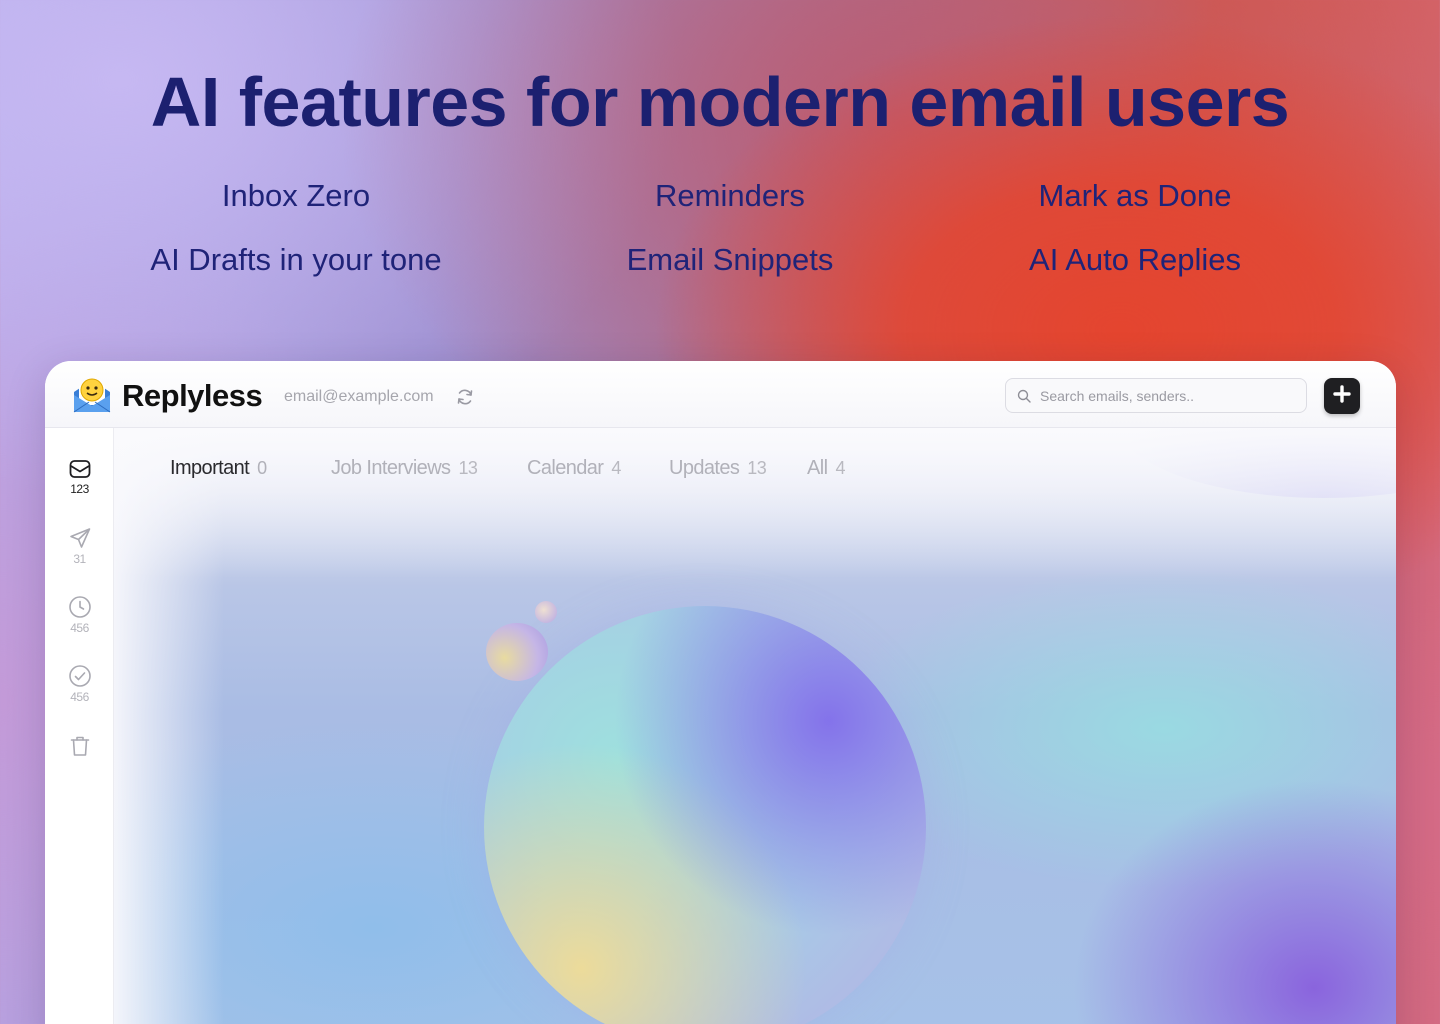 The height and width of the screenshot is (1024, 1440). Describe the element at coordinates (210, 468) in the screenshot. I see `tab-label: Important` at that location.